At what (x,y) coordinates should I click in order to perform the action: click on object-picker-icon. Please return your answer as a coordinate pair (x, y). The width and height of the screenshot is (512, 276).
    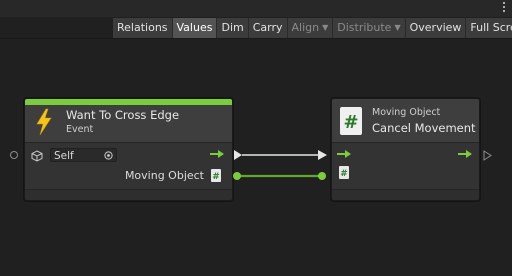
    Looking at the image, I should click on (108, 155).